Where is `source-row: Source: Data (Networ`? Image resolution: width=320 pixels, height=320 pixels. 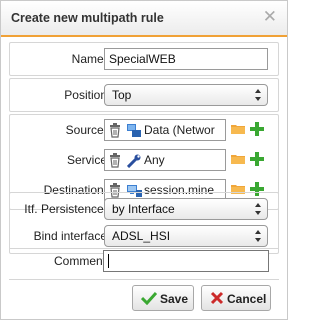
source-row: Source: Data (Networ is located at coordinates (145, 131).